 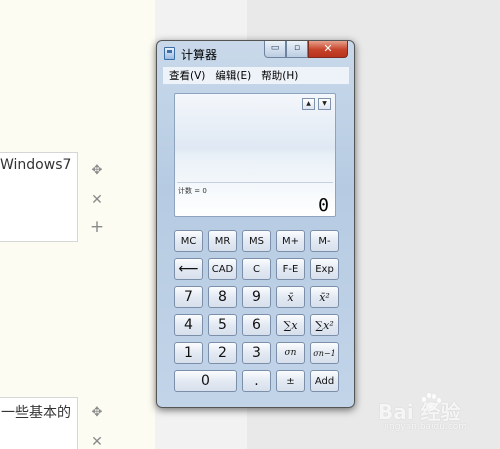 I want to click on key-std-dev-n-1: σn−1, so click(x=324, y=353).